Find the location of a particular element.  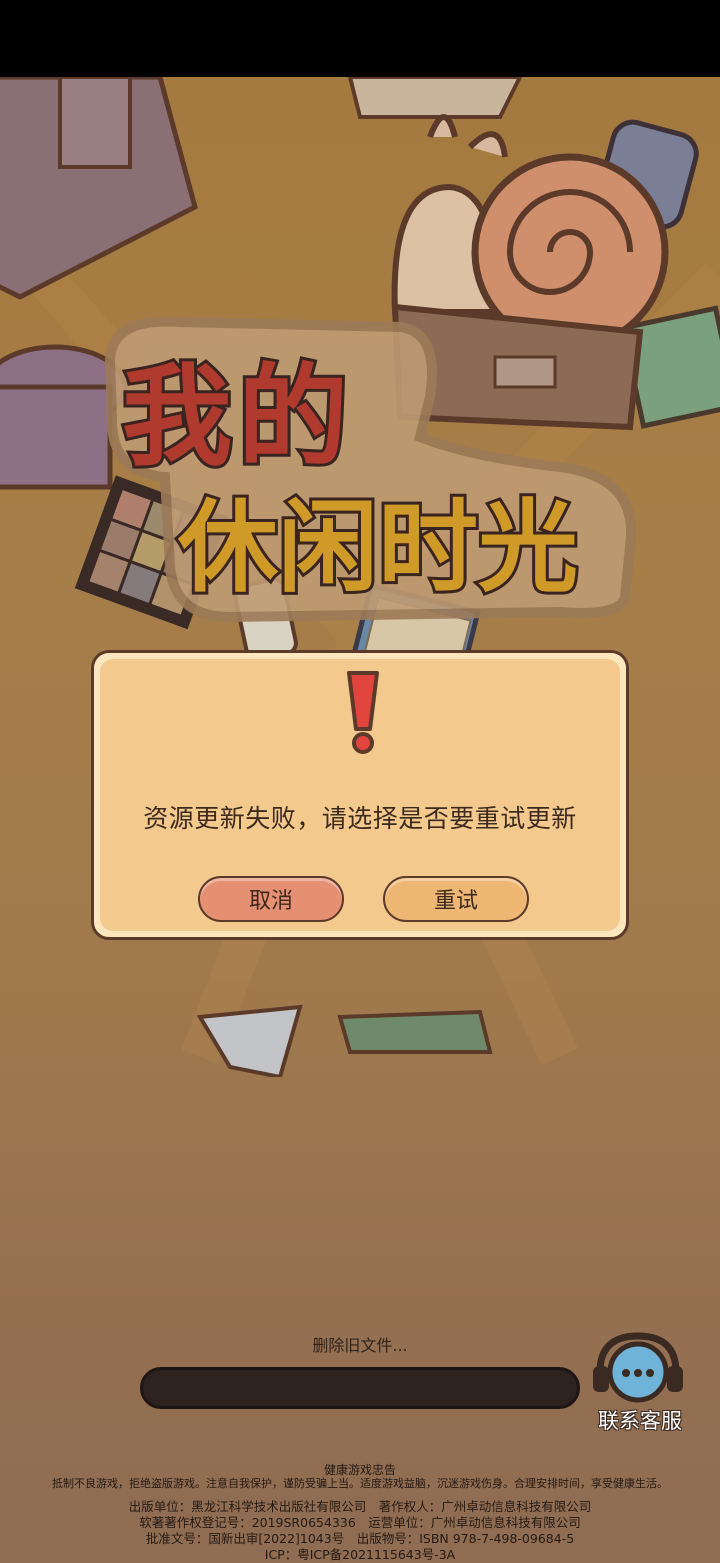

cancel-button-label: 取消 is located at coordinates (270, 901).